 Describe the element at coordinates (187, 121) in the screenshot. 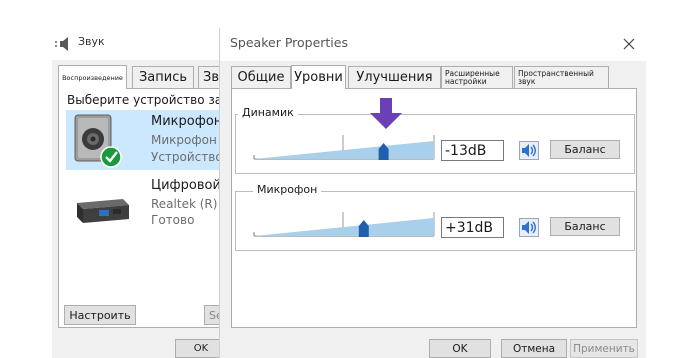

I see `device-name: Микрофон` at that location.